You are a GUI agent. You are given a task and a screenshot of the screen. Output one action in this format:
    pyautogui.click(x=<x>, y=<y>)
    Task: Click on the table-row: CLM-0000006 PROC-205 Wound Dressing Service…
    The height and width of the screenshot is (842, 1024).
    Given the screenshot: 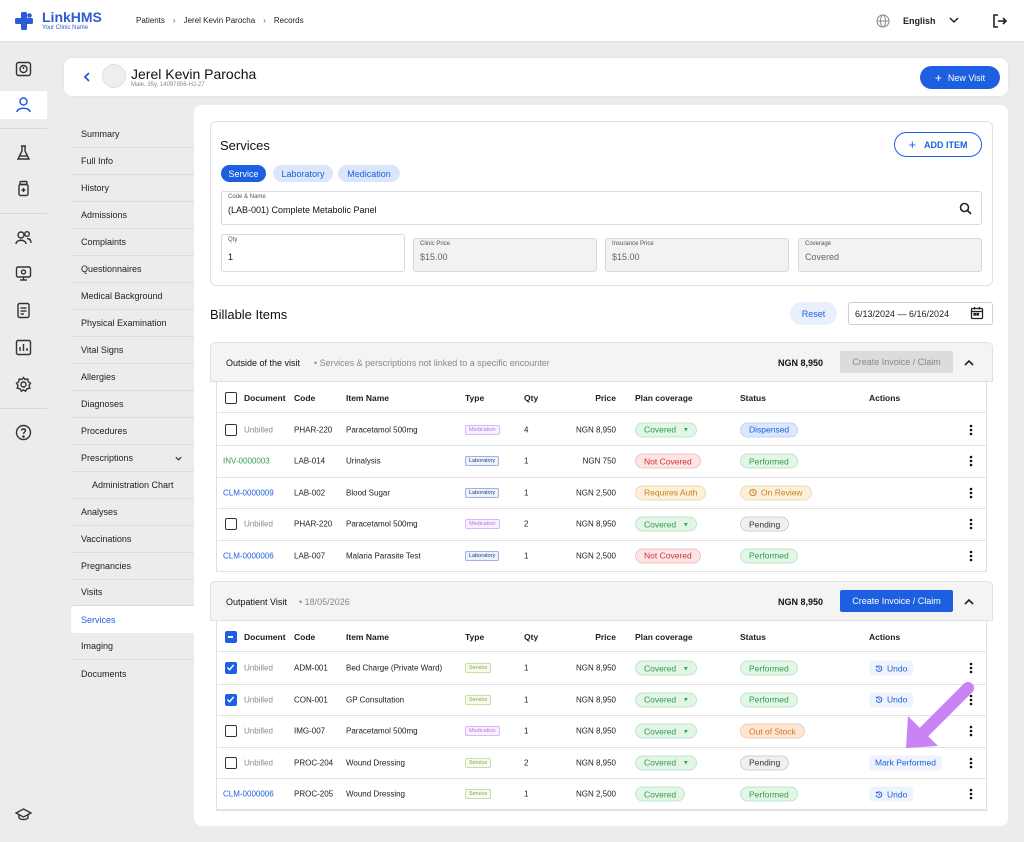 What is the action you would take?
    pyautogui.click(x=601, y=795)
    